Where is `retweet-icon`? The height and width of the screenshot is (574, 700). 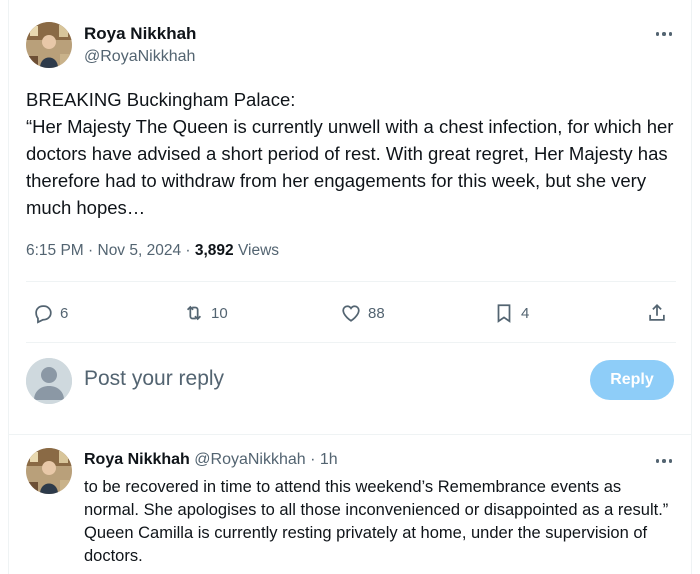 retweet-icon is located at coordinates (194, 313).